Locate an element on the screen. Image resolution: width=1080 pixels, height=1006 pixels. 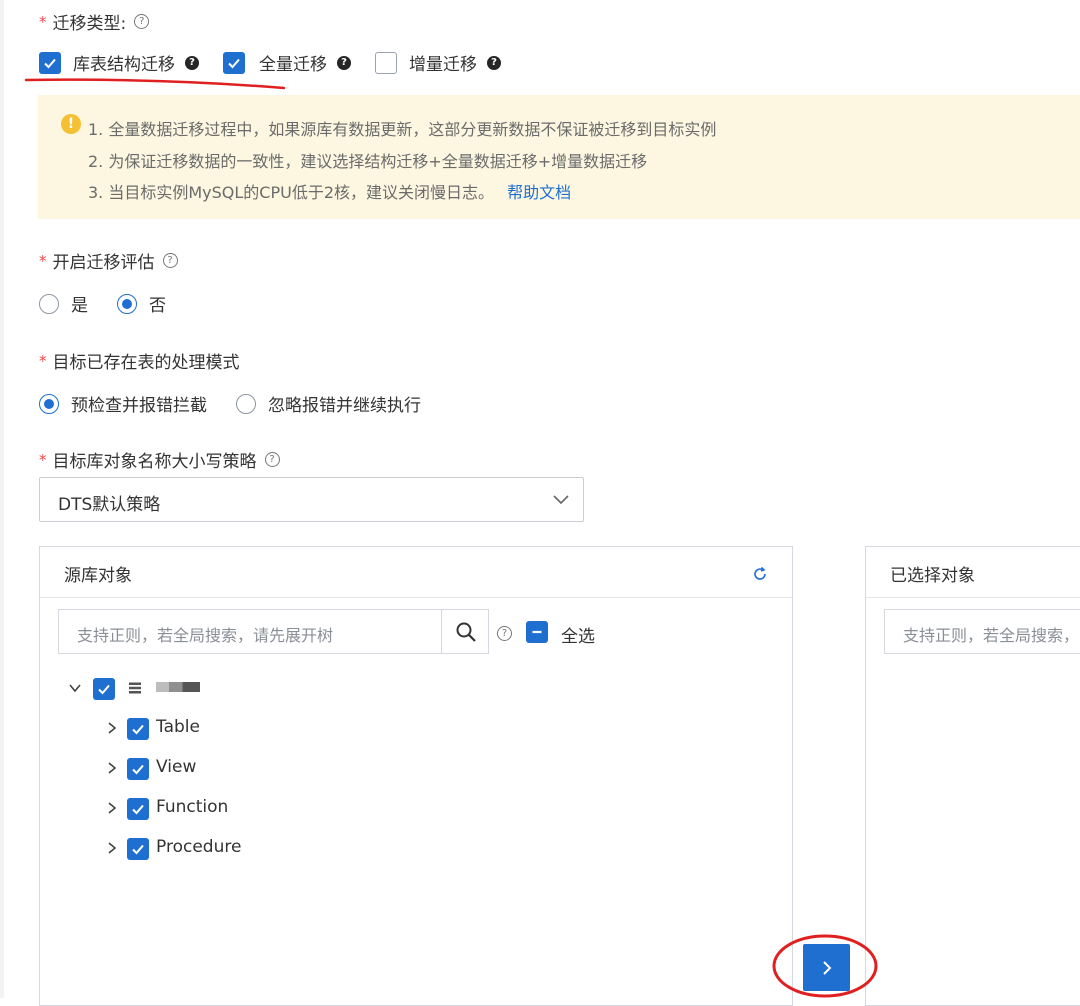
tree-checkbox-table is located at coordinates (138, 729).